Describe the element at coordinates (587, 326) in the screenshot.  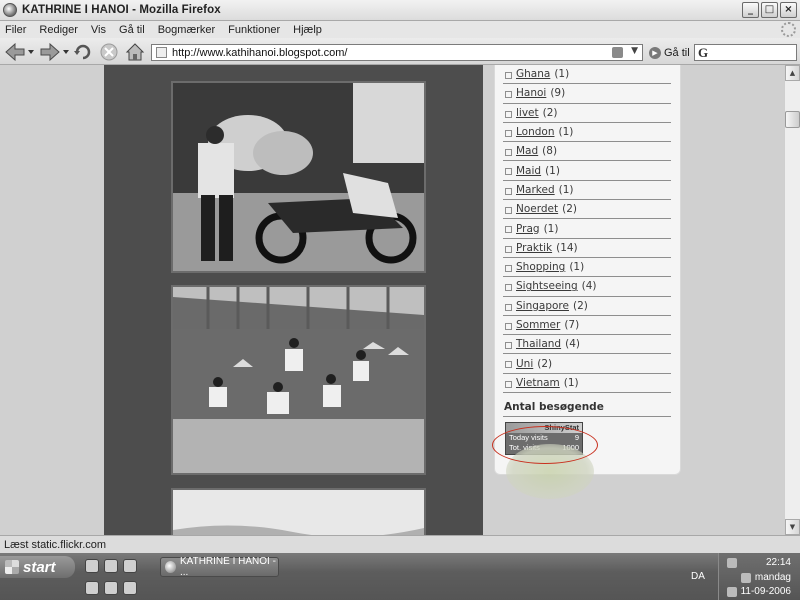
I see `list-item: Sommer (7)` at that location.